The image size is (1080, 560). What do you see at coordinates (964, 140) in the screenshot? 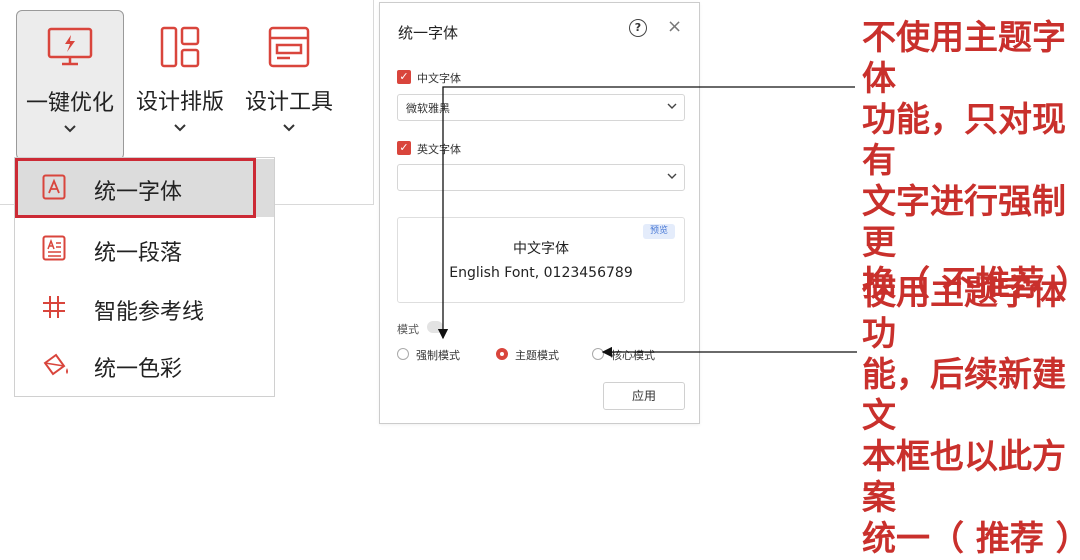
I see `annotation-line: 功能，只对现有` at bounding box center [964, 140].